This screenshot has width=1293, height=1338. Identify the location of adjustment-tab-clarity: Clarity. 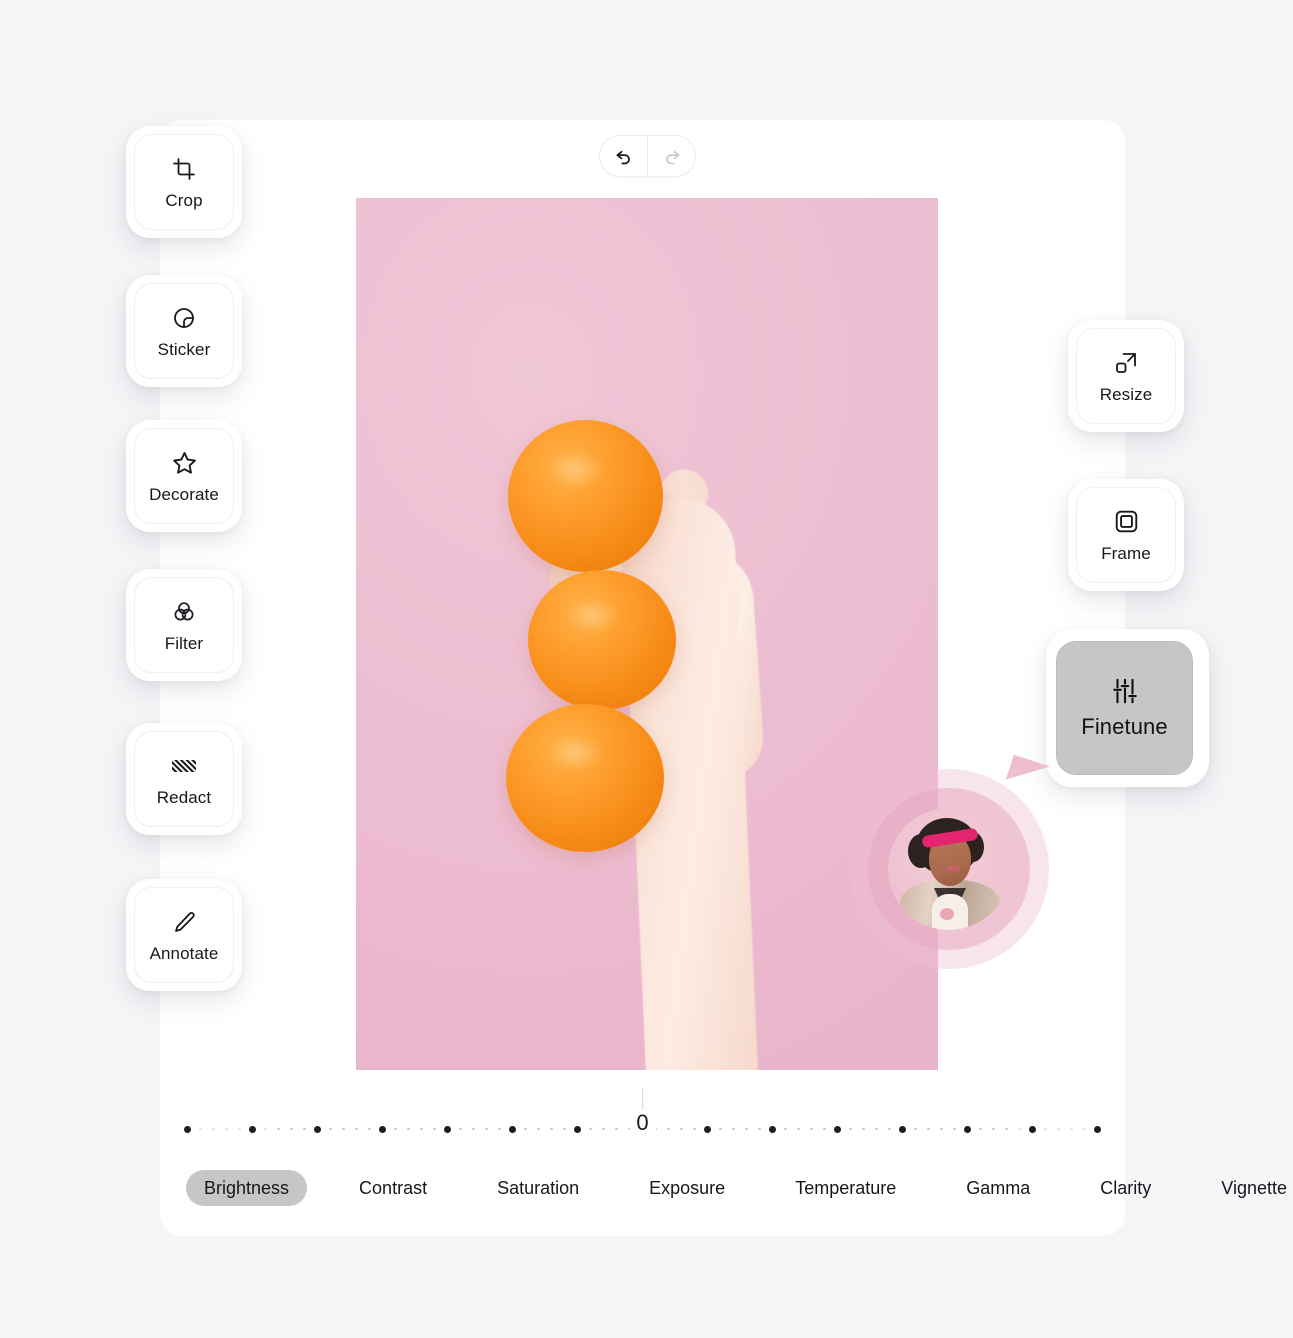
(1125, 1188).